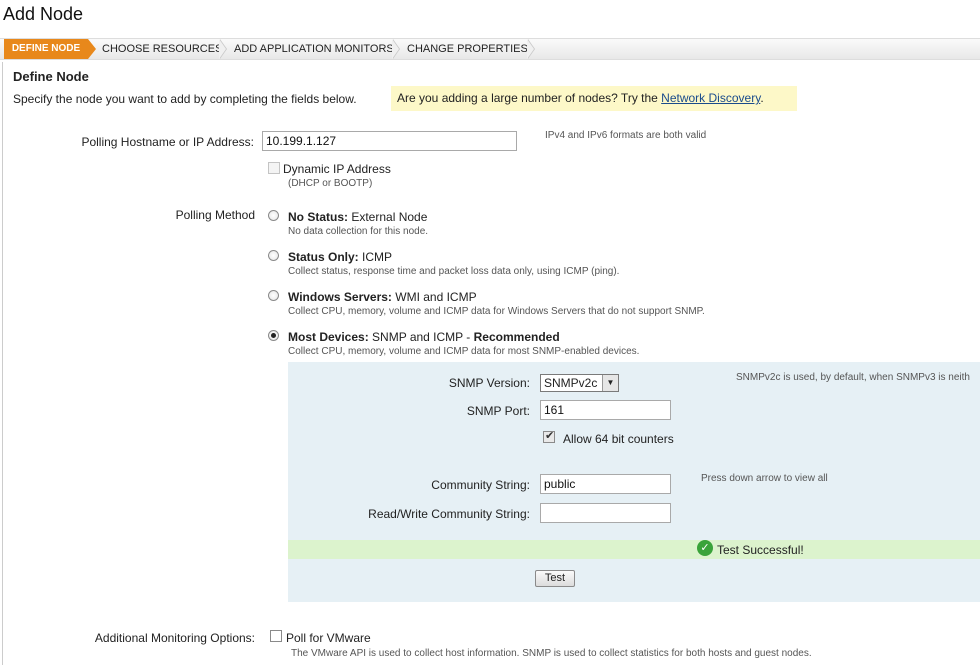 The width and height of the screenshot is (980, 665). Describe the element at coordinates (274, 168) in the screenshot. I see `dynamic-ip-checkbox` at that location.